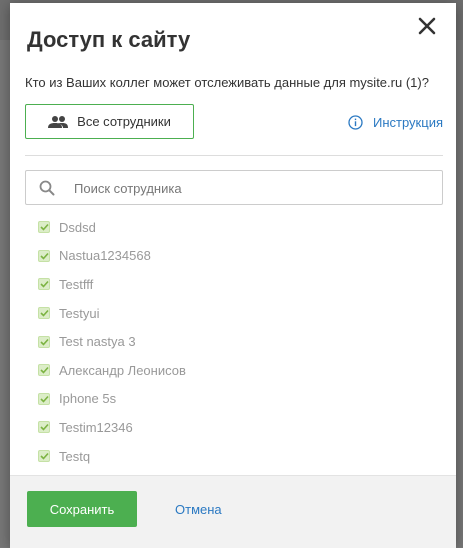 This screenshot has height=548, width=463. I want to click on all-employees-label: Все сотрудники, so click(124, 121).